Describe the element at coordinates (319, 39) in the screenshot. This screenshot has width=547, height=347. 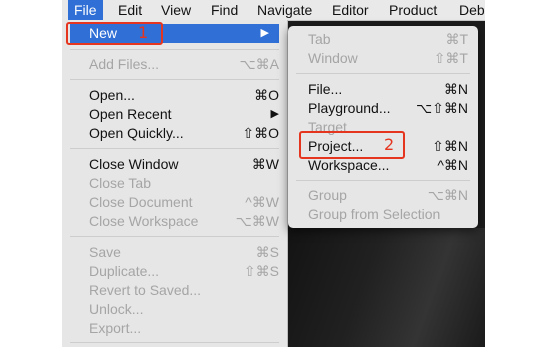
I see `menu-item-label: Tab` at that location.